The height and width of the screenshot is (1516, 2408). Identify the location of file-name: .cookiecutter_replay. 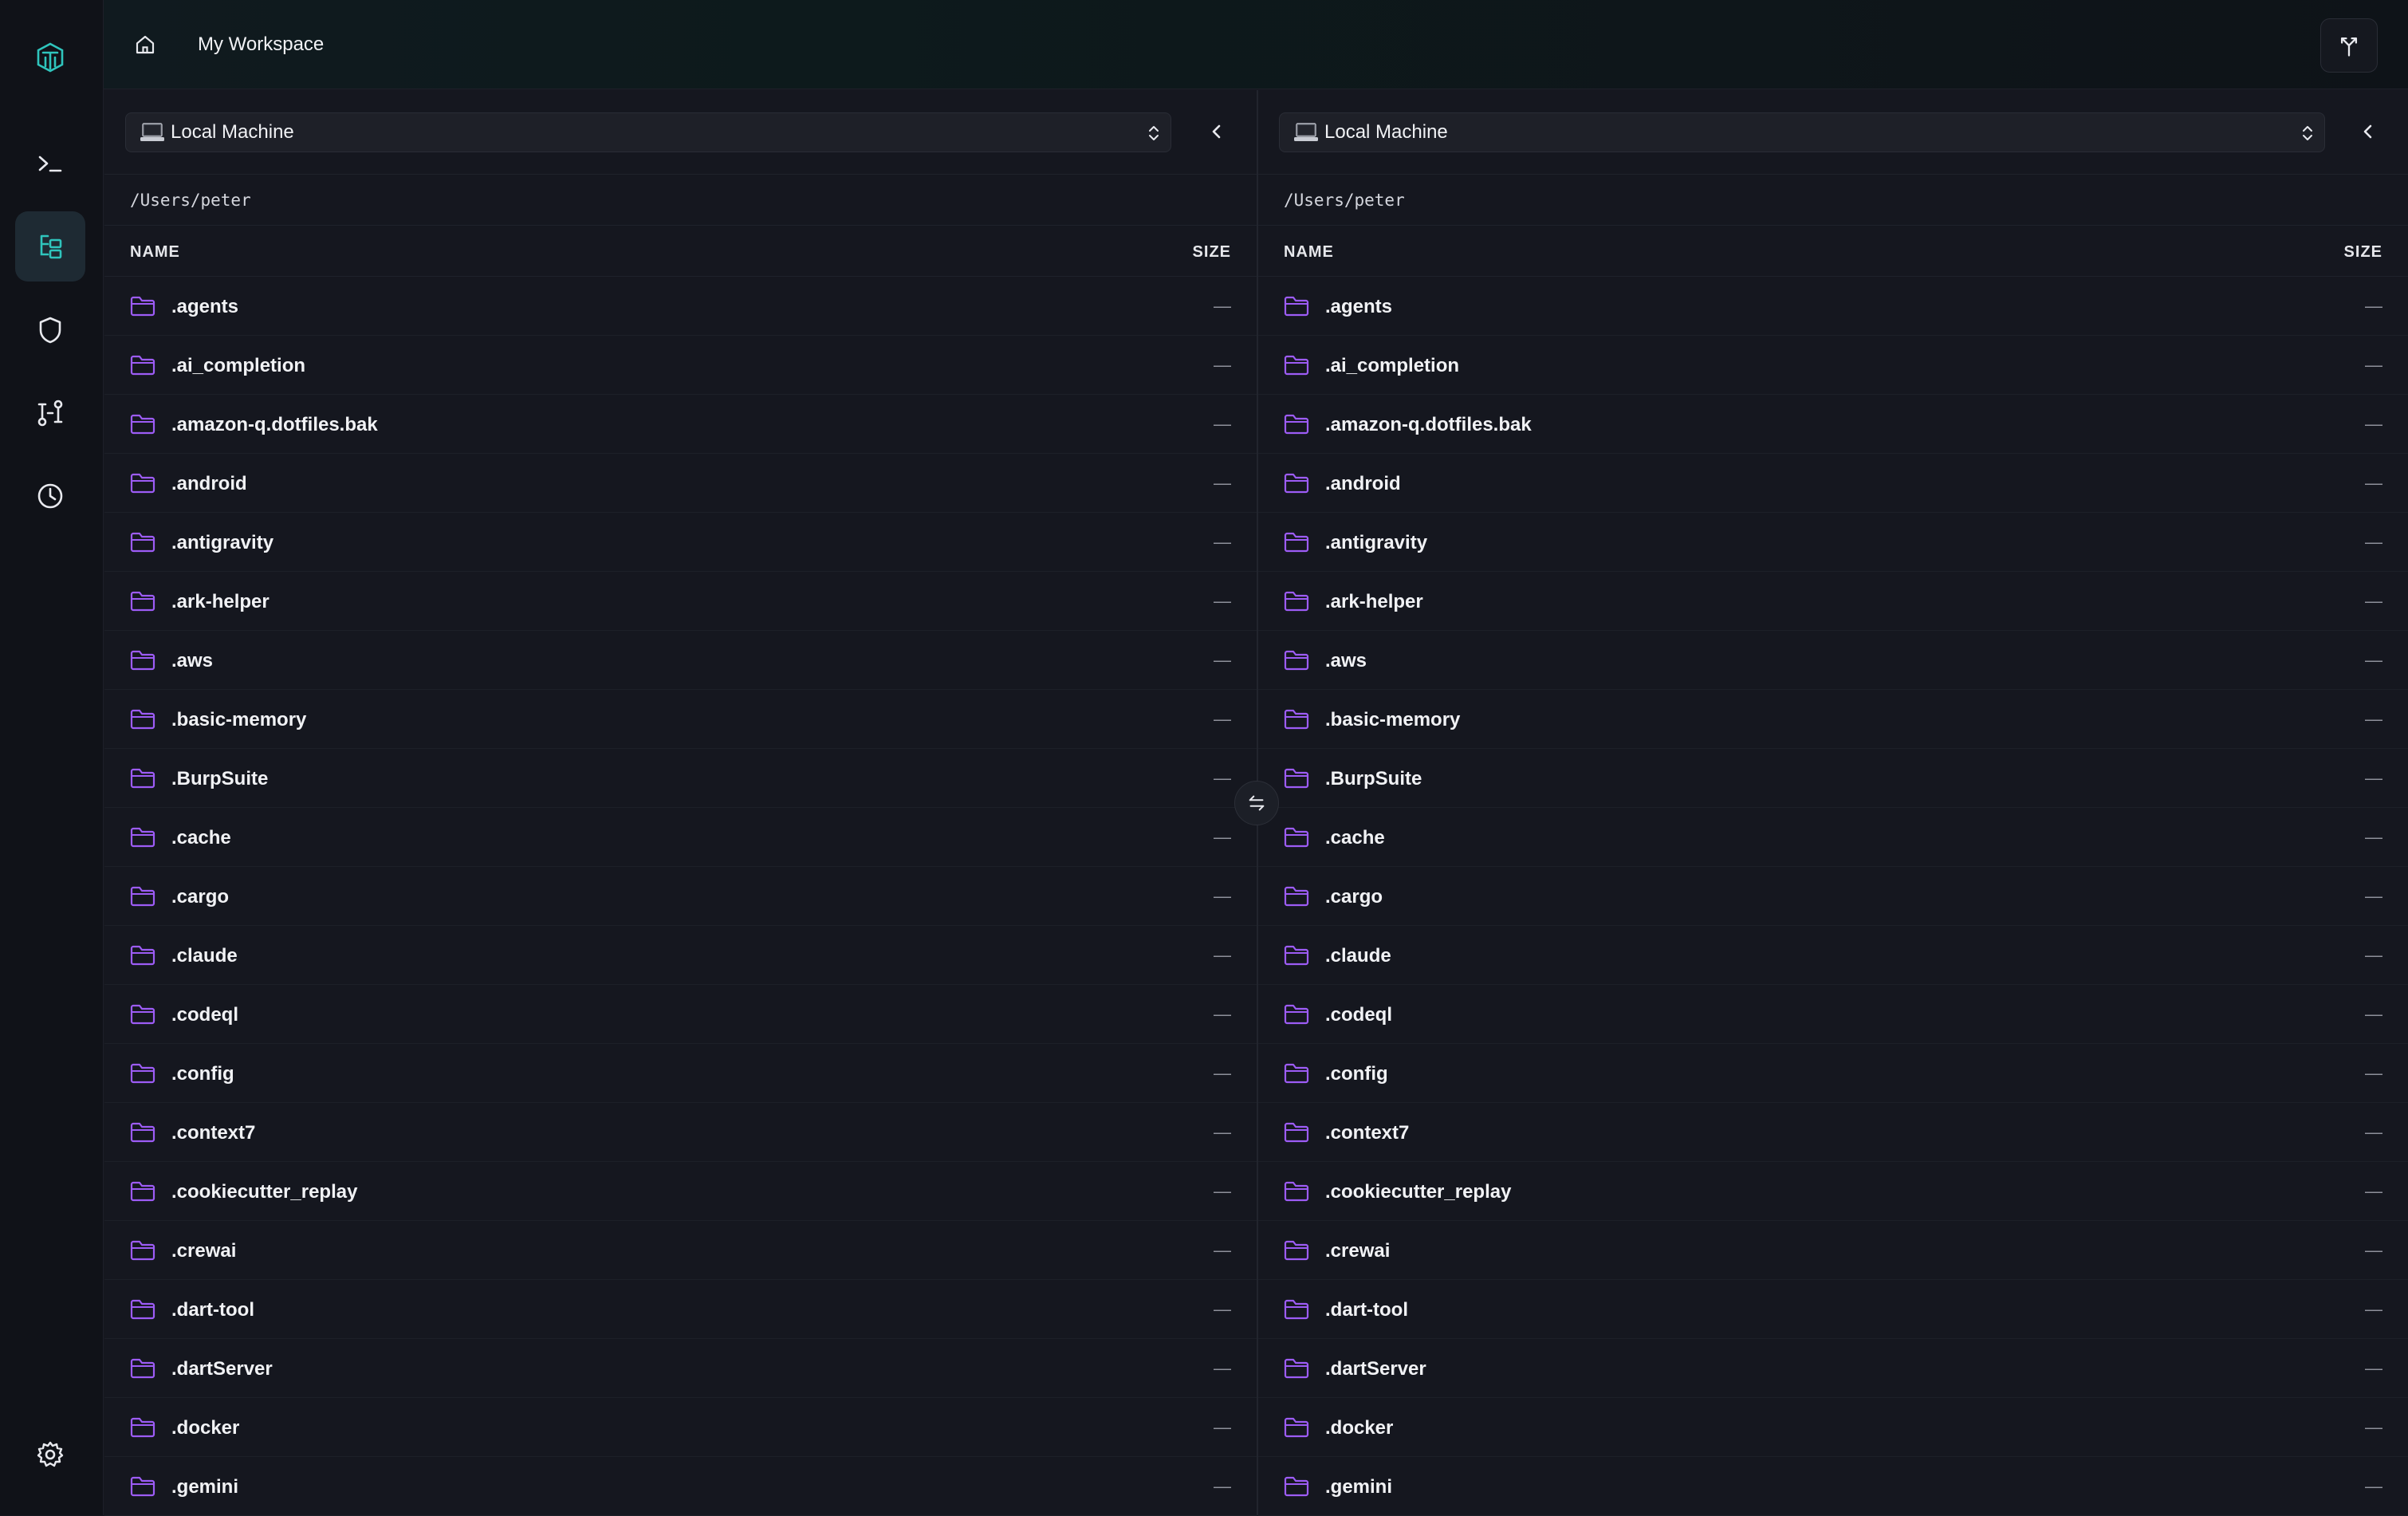
(264, 1192).